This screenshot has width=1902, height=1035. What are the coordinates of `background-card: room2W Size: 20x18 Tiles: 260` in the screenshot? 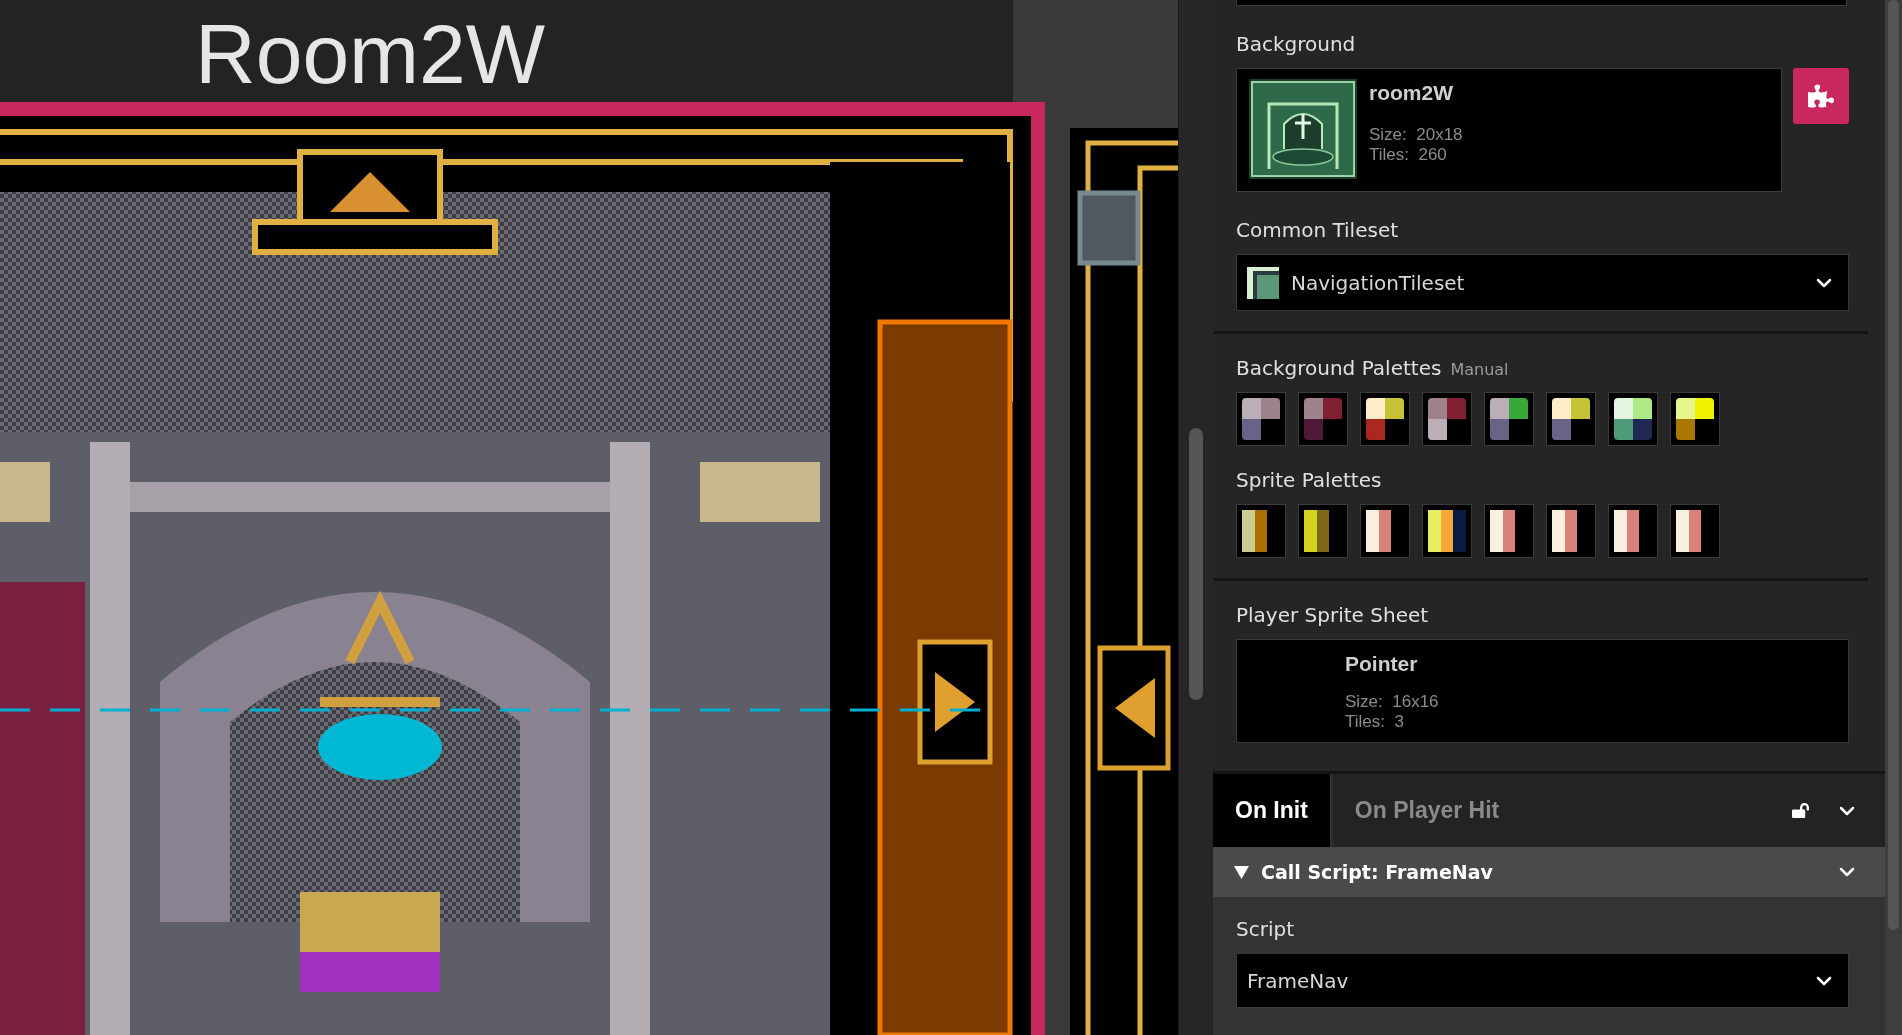 It's located at (1509, 130).